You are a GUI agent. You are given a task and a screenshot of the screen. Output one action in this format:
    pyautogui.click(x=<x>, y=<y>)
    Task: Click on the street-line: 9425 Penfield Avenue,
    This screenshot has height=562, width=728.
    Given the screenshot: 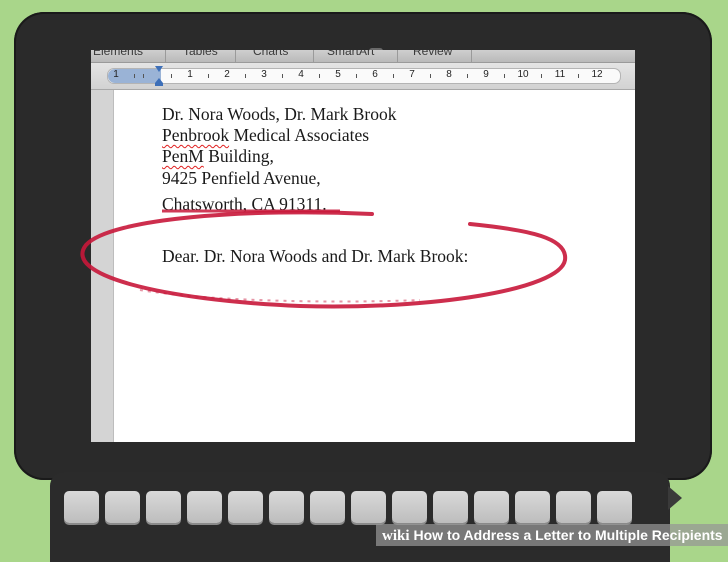 What is the action you would take?
    pyautogui.click(x=241, y=178)
    